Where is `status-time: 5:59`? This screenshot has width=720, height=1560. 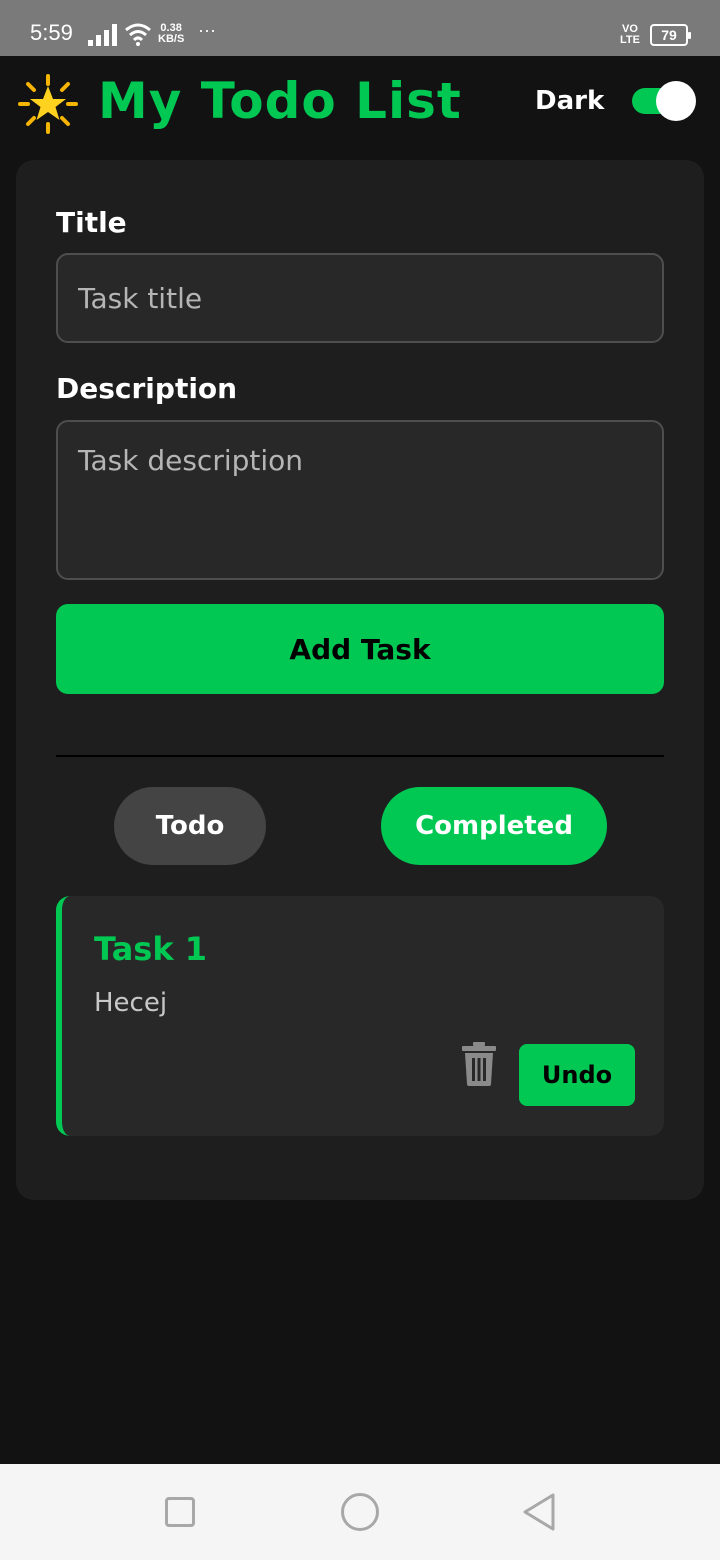 status-time: 5:59 is located at coordinates (51, 32).